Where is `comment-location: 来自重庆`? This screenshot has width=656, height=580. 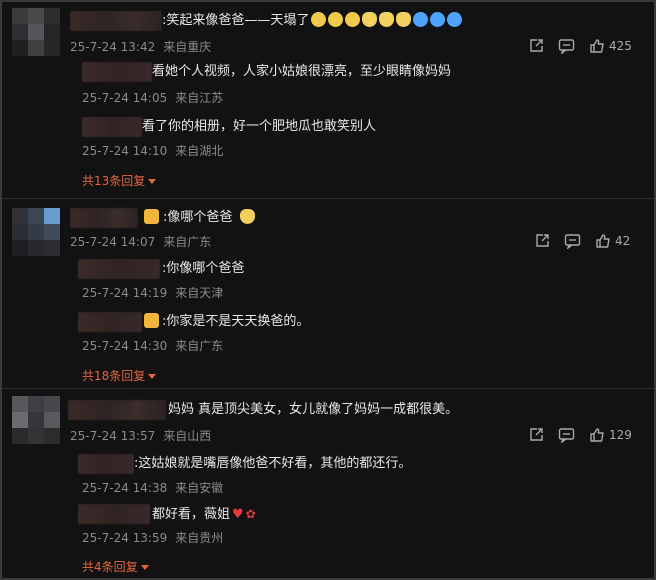 comment-location: 来自重庆 is located at coordinates (187, 47).